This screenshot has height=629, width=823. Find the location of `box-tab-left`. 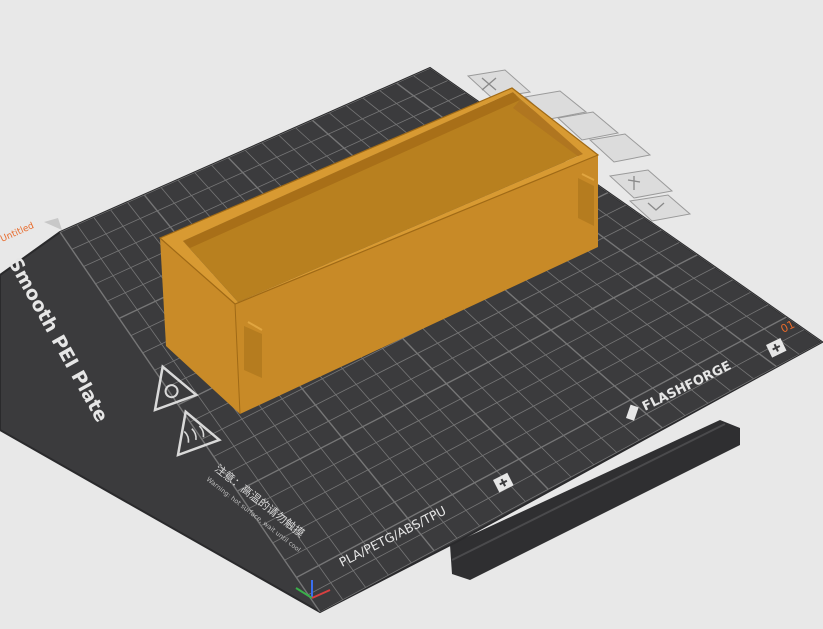

box-tab-left is located at coordinates (253, 352).